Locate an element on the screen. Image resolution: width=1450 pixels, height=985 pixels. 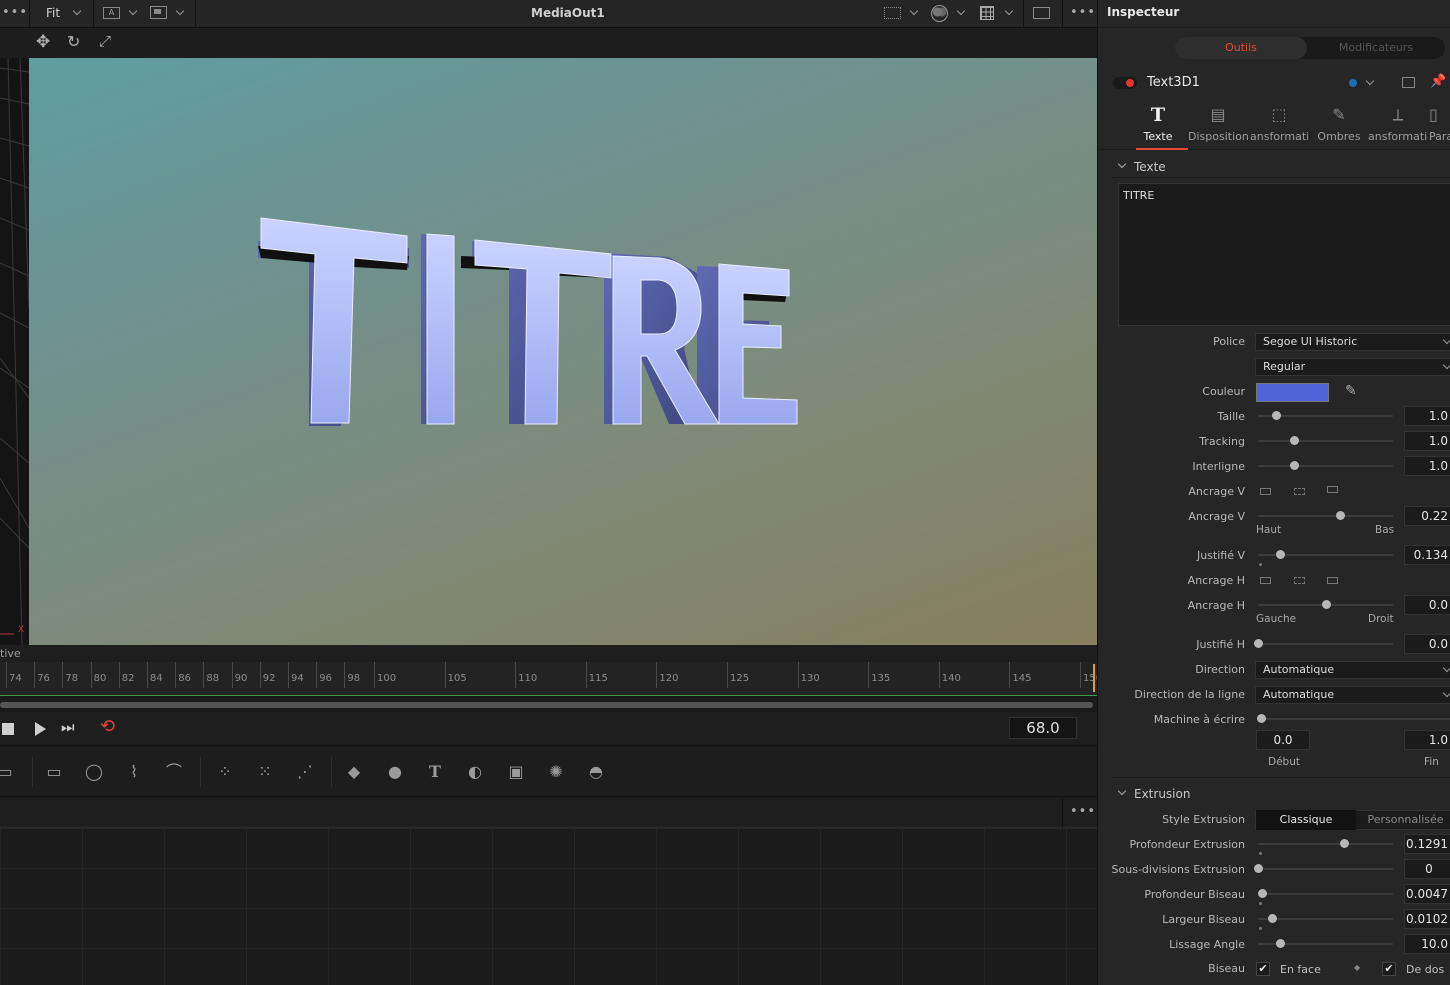
section-texte: Texte is located at coordinates (1274, 167).